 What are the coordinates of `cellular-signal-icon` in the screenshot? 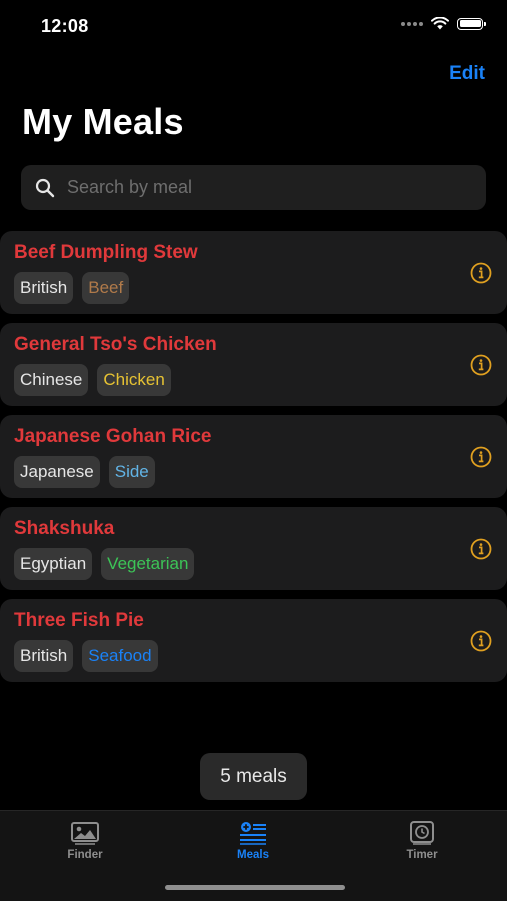 It's located at (412, 23).